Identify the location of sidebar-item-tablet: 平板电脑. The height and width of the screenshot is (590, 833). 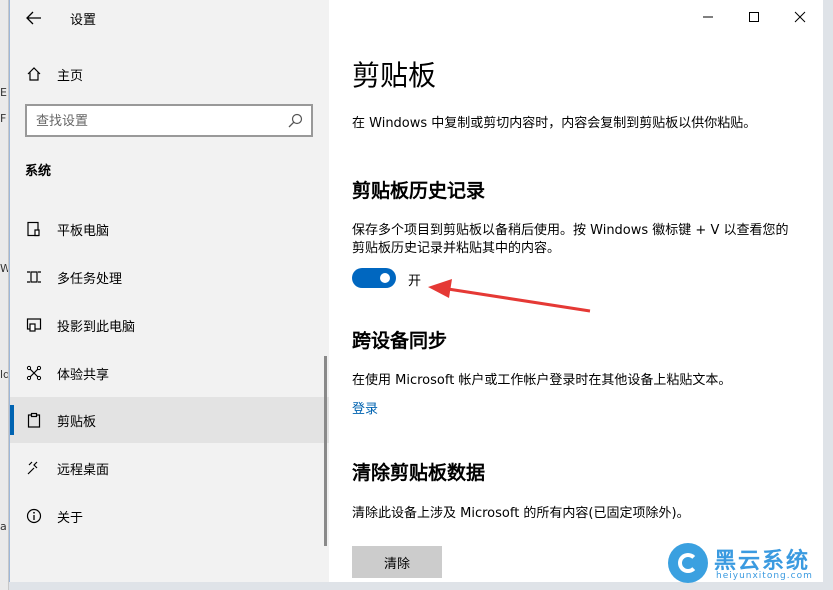
(169, 229).